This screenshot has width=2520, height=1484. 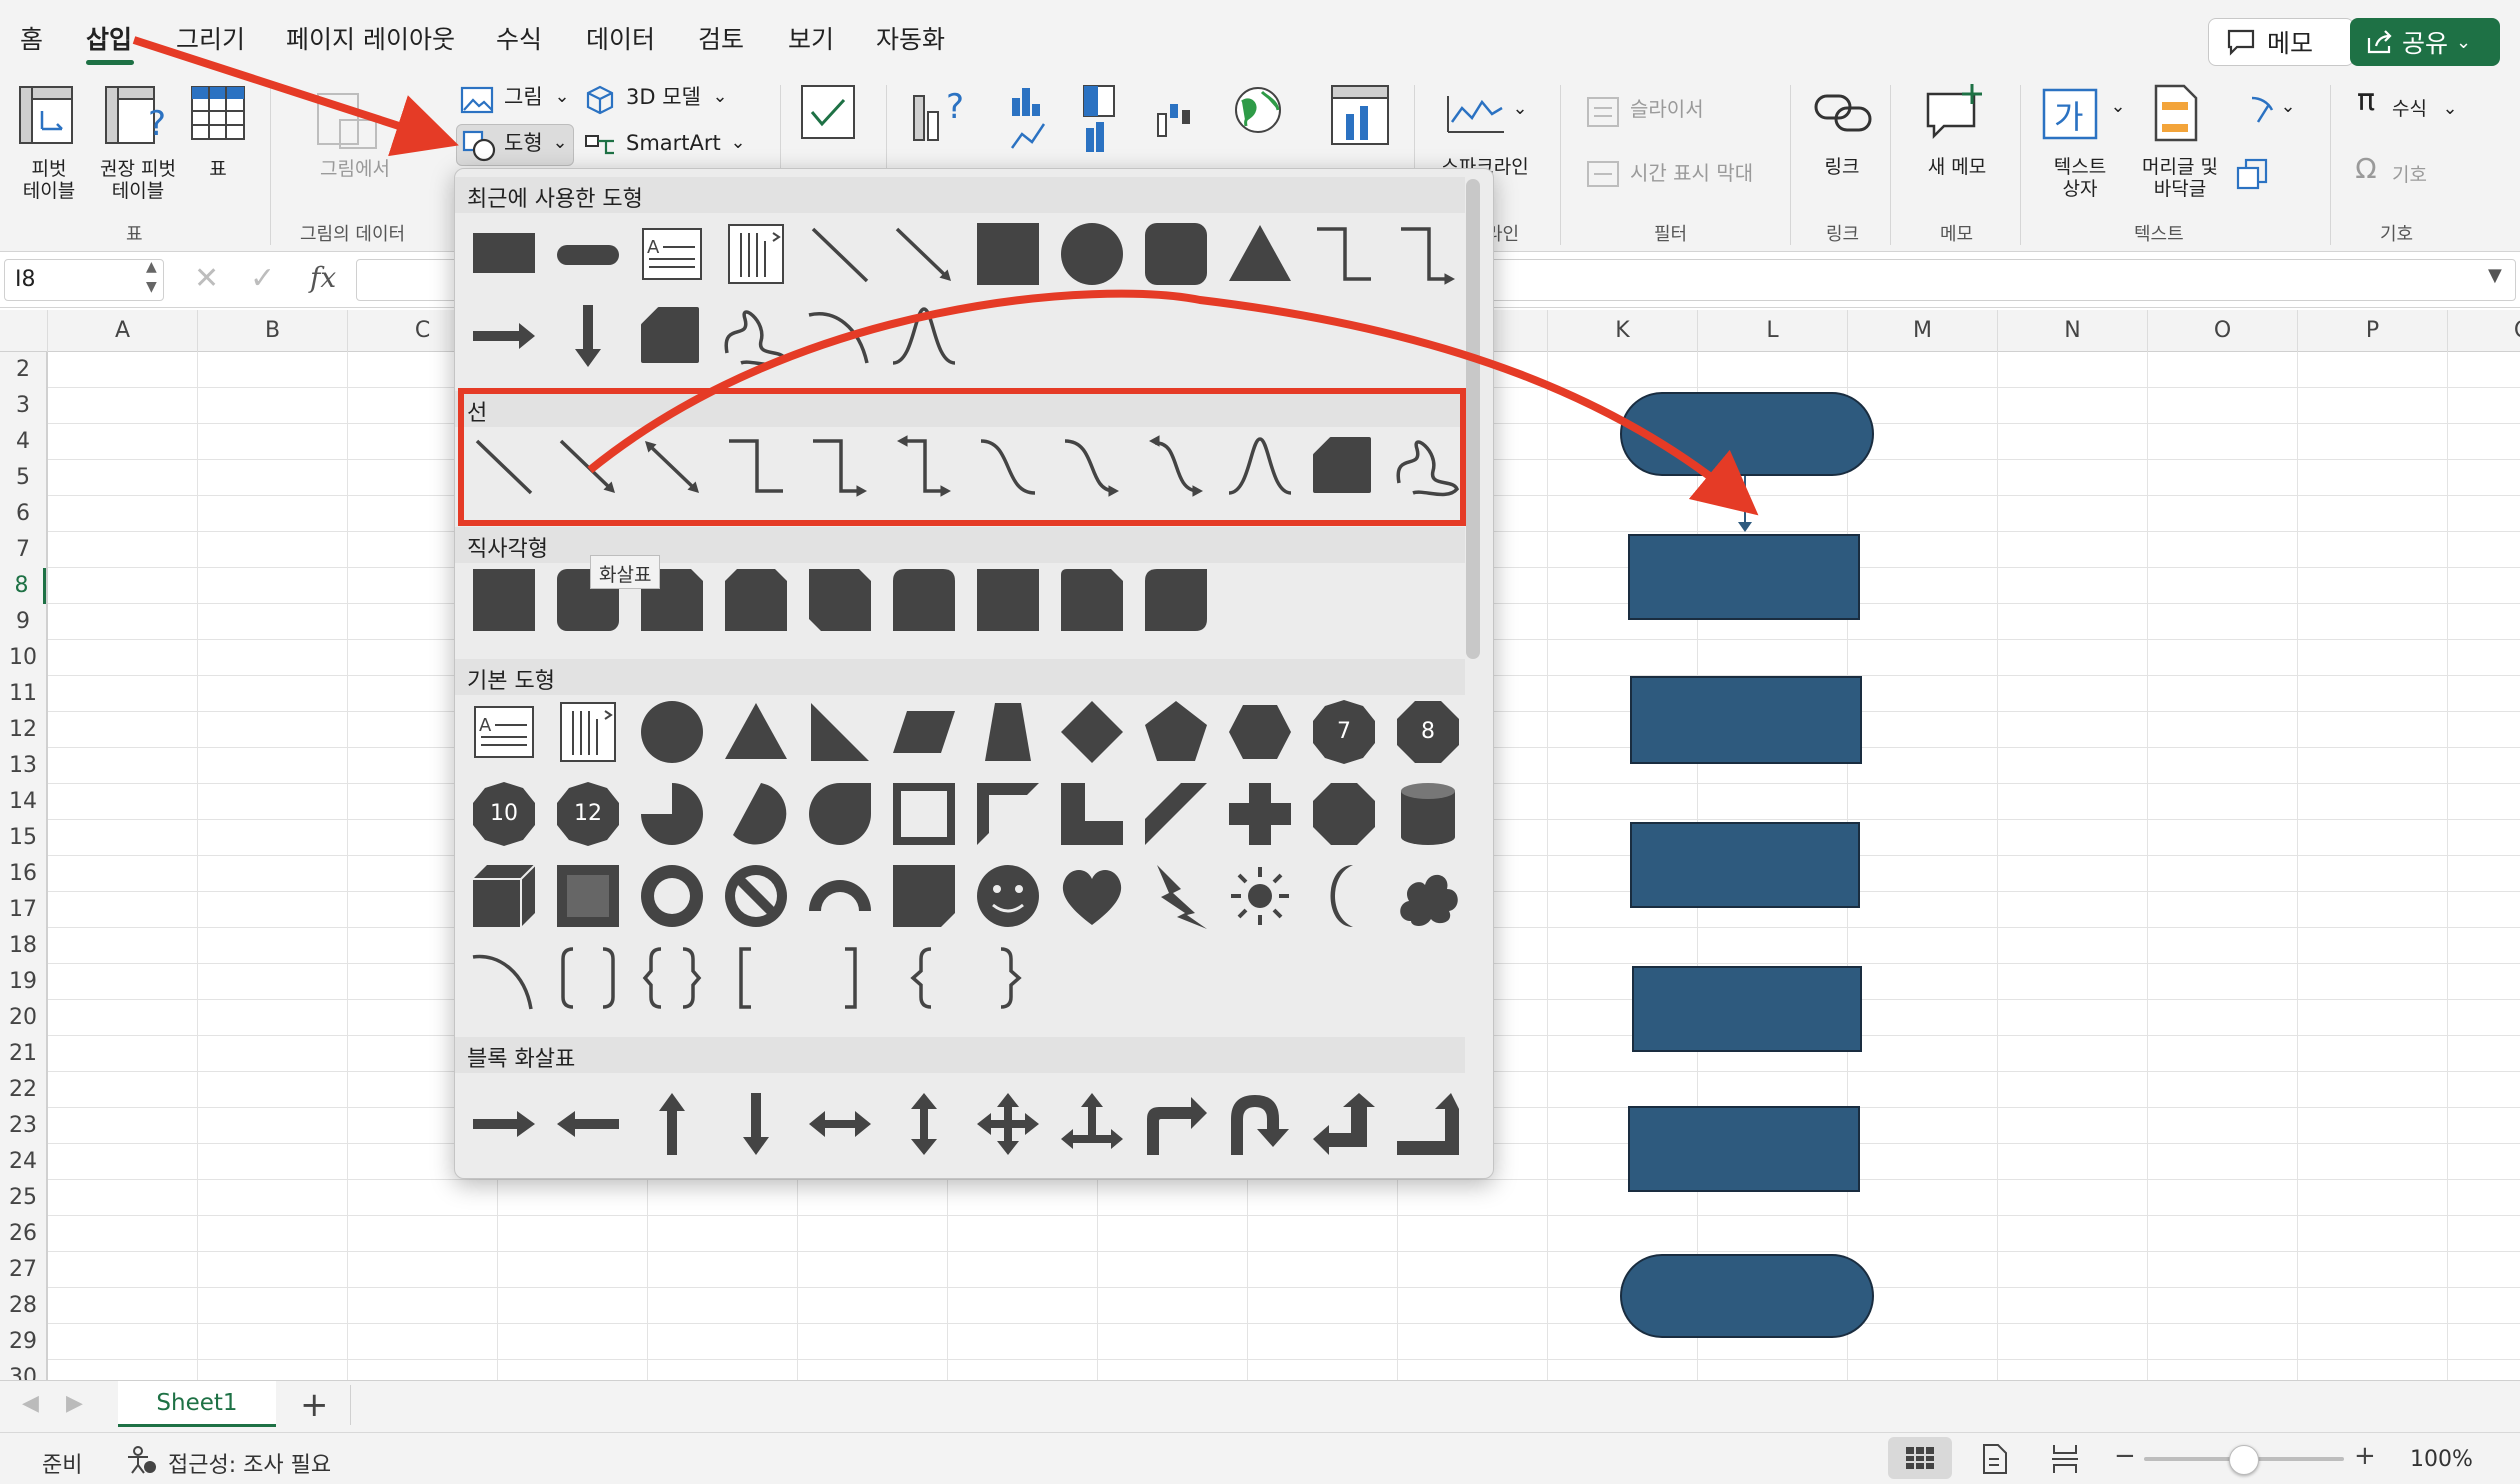 I want to click on block-left-right-arrow-shape, so click(x=840, y=1124).